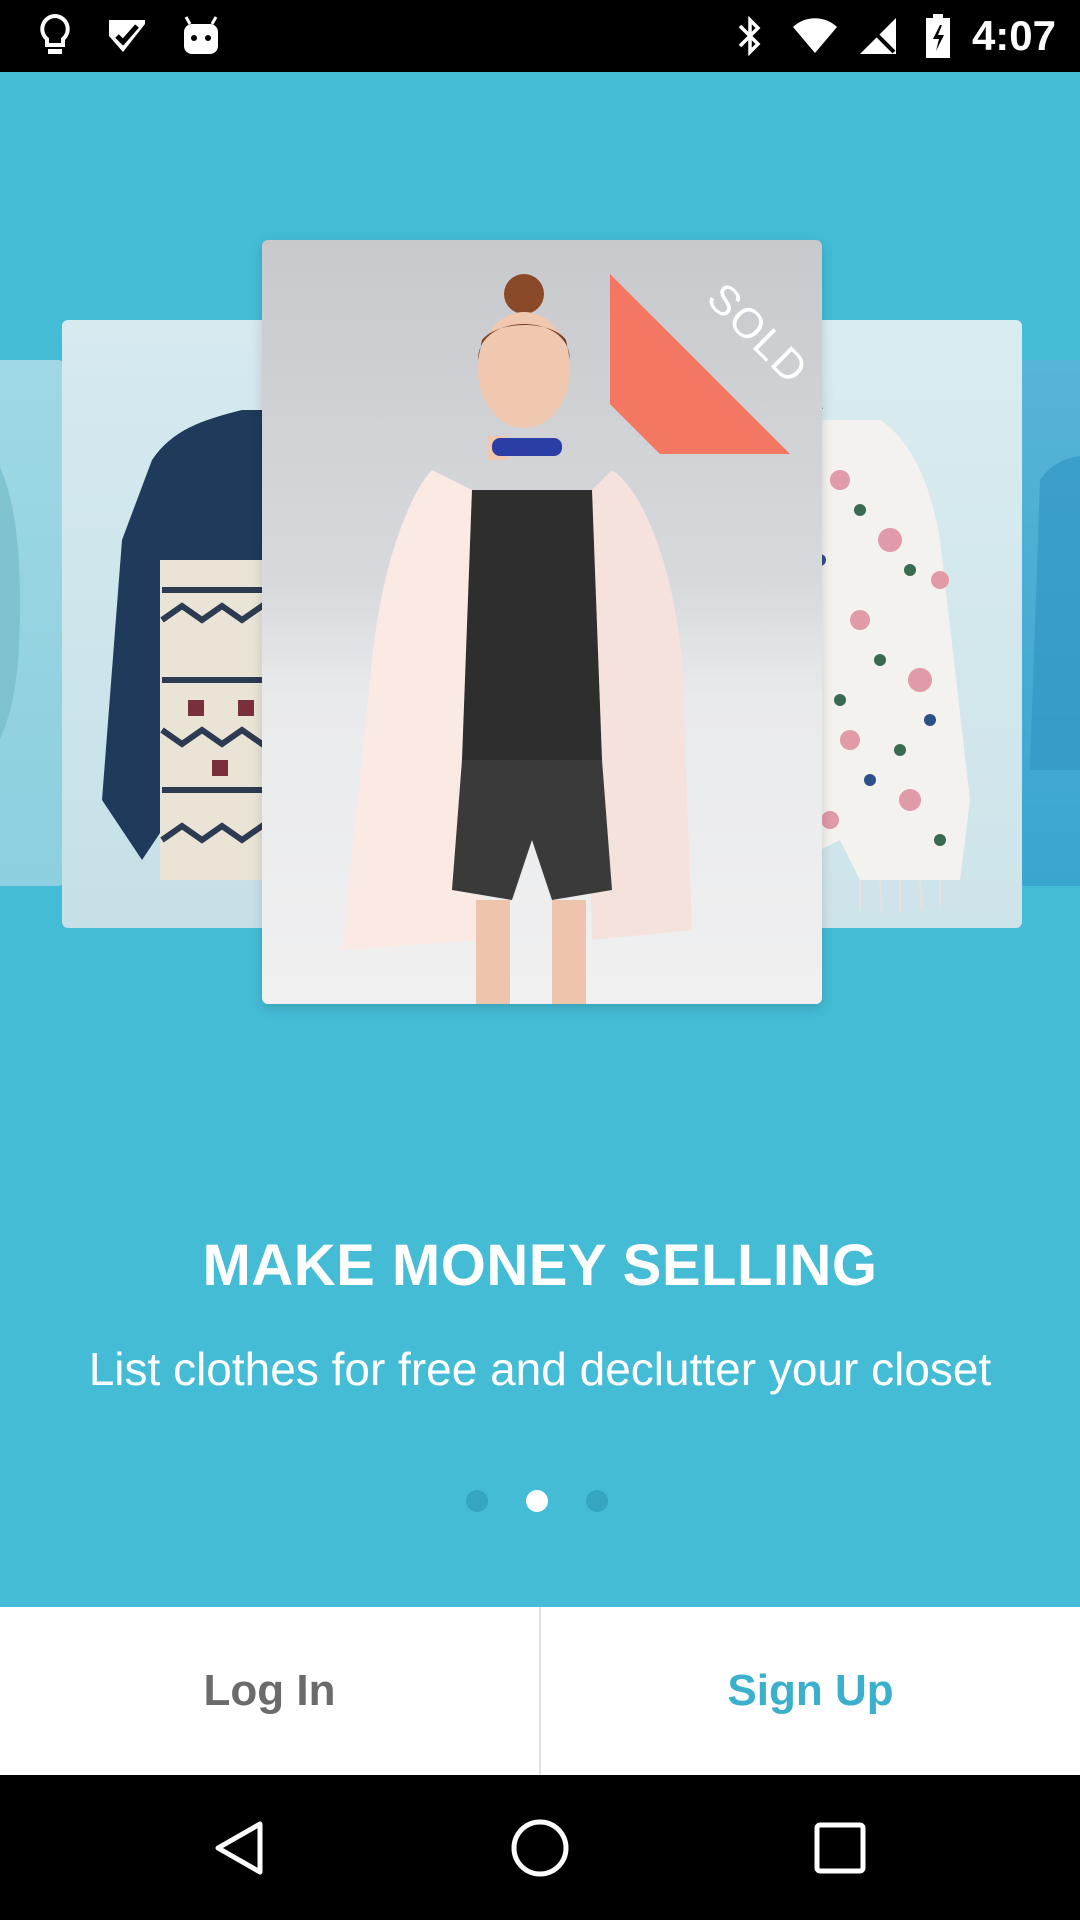 This screenshot has width=1080, height=1920. I want to click on back-icon, so click(240, 1847).